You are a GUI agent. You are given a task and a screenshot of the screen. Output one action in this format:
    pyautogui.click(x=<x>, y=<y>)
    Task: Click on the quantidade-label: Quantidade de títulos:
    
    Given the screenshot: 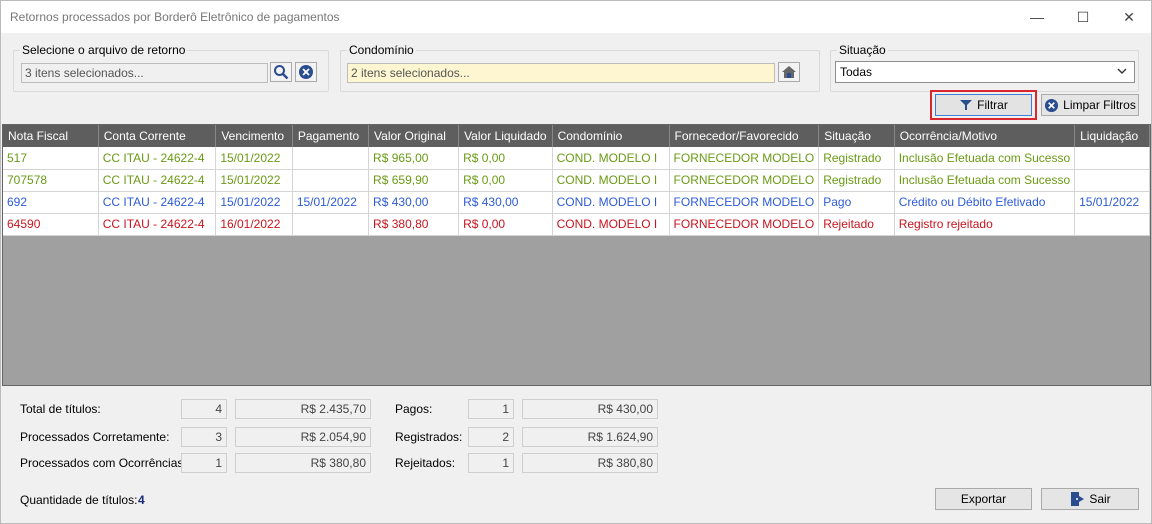 What is the action you would take?
    pyautogui.click(x=79, y=500)
    